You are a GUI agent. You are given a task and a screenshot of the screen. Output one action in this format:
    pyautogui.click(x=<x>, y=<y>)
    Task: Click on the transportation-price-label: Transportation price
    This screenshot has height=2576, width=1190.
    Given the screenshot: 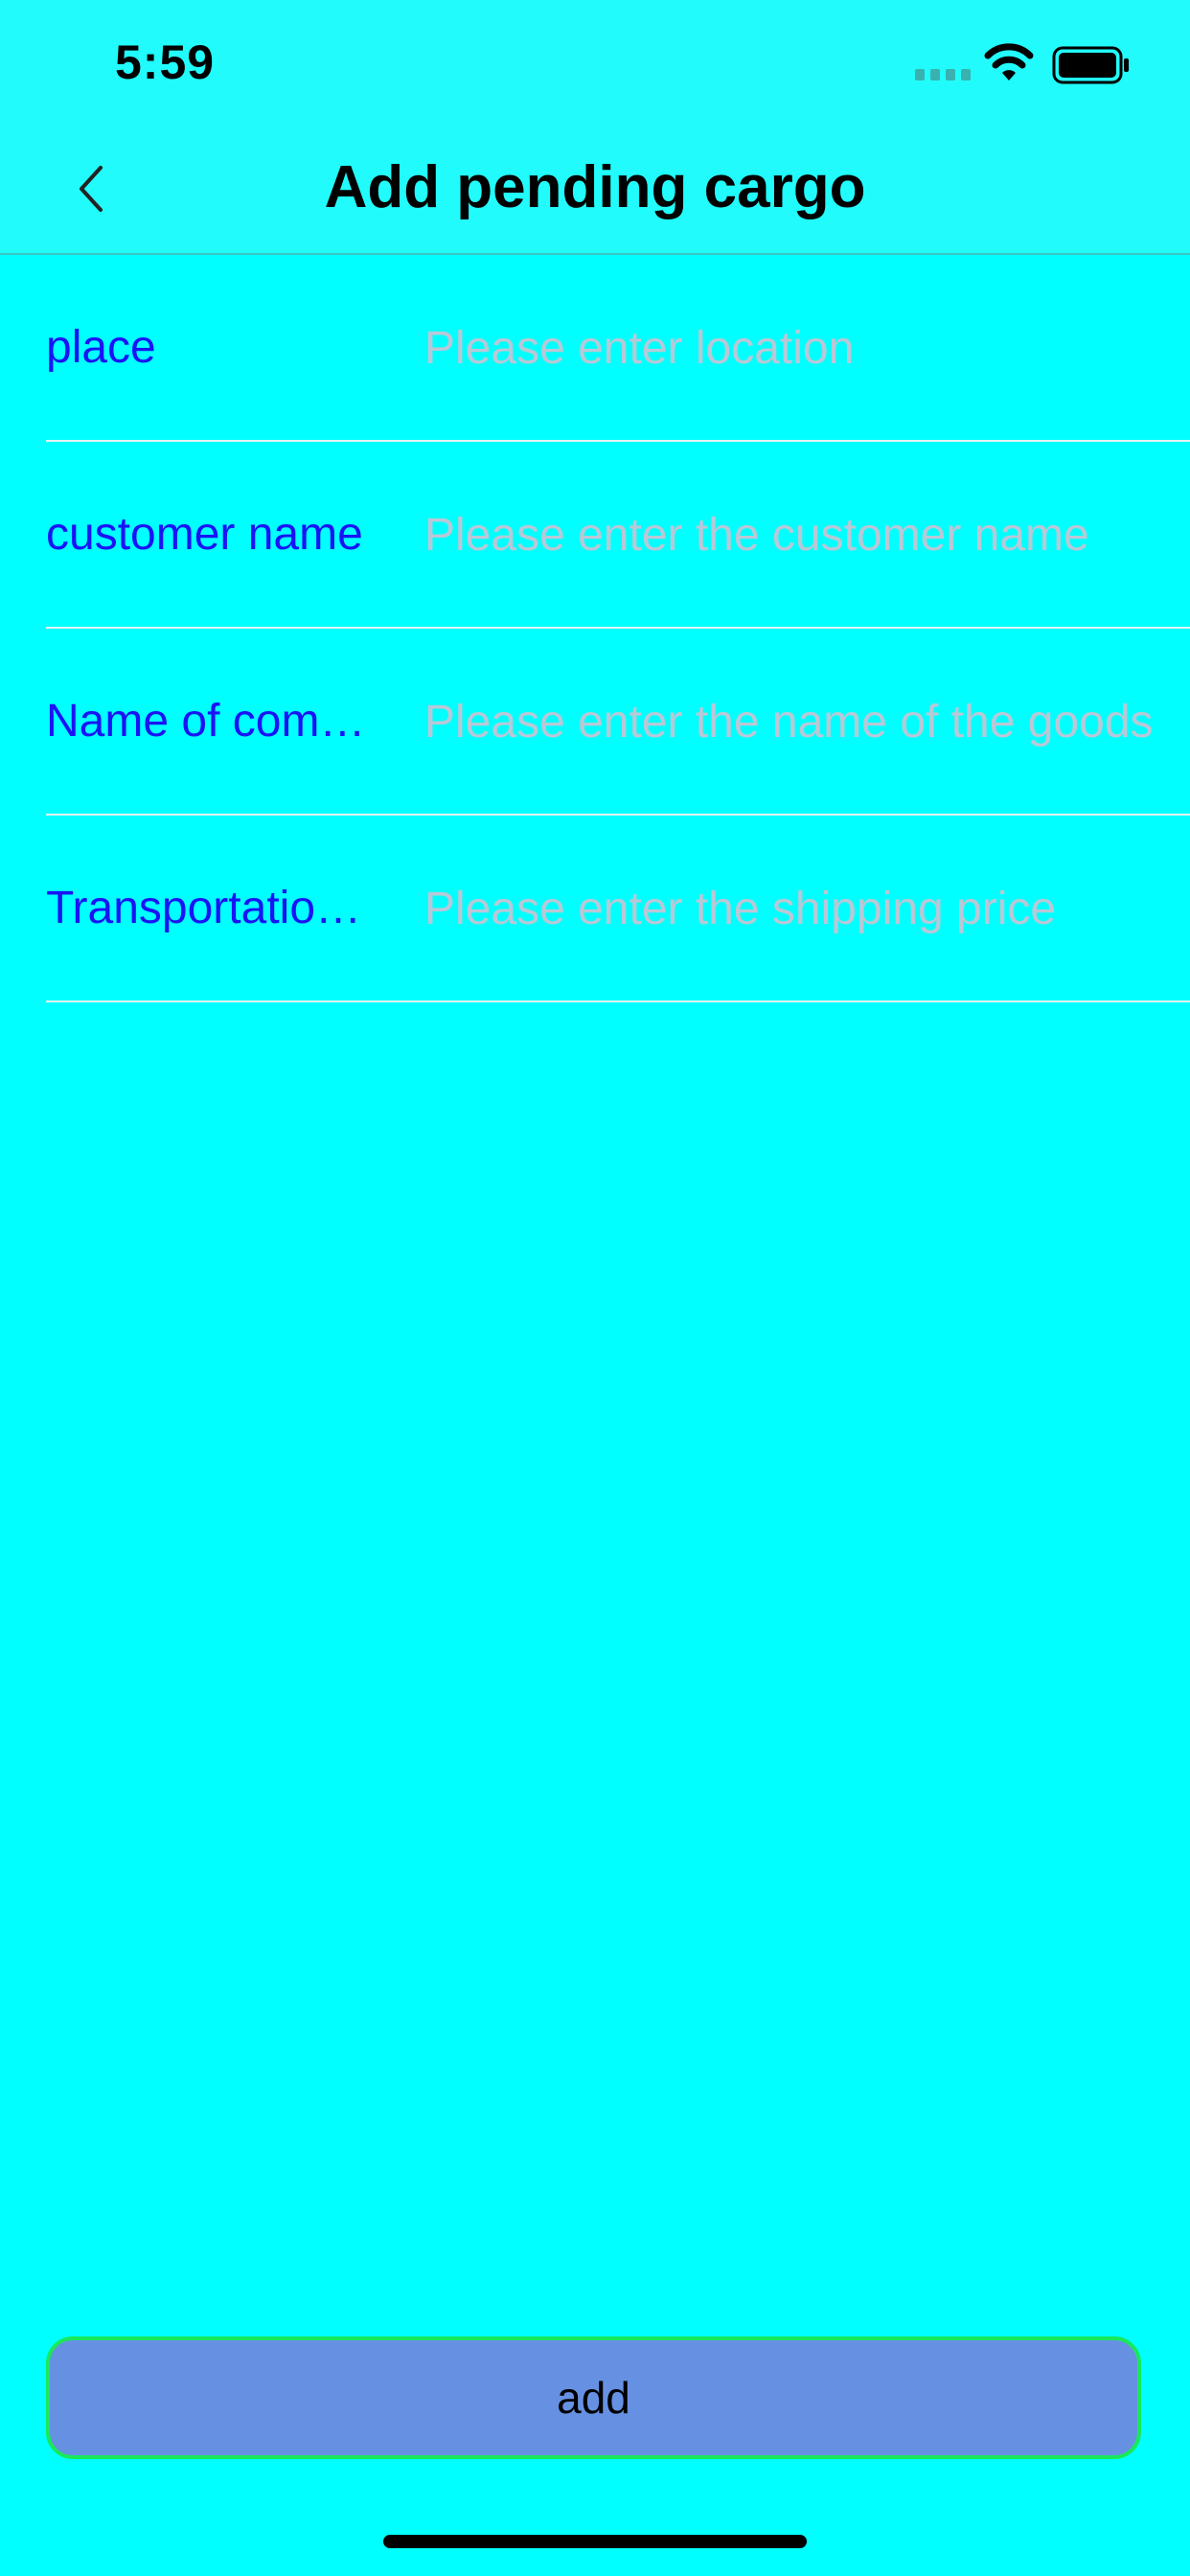 What is the action you would take?
    pyautogui.click(x=214, y=908)
    